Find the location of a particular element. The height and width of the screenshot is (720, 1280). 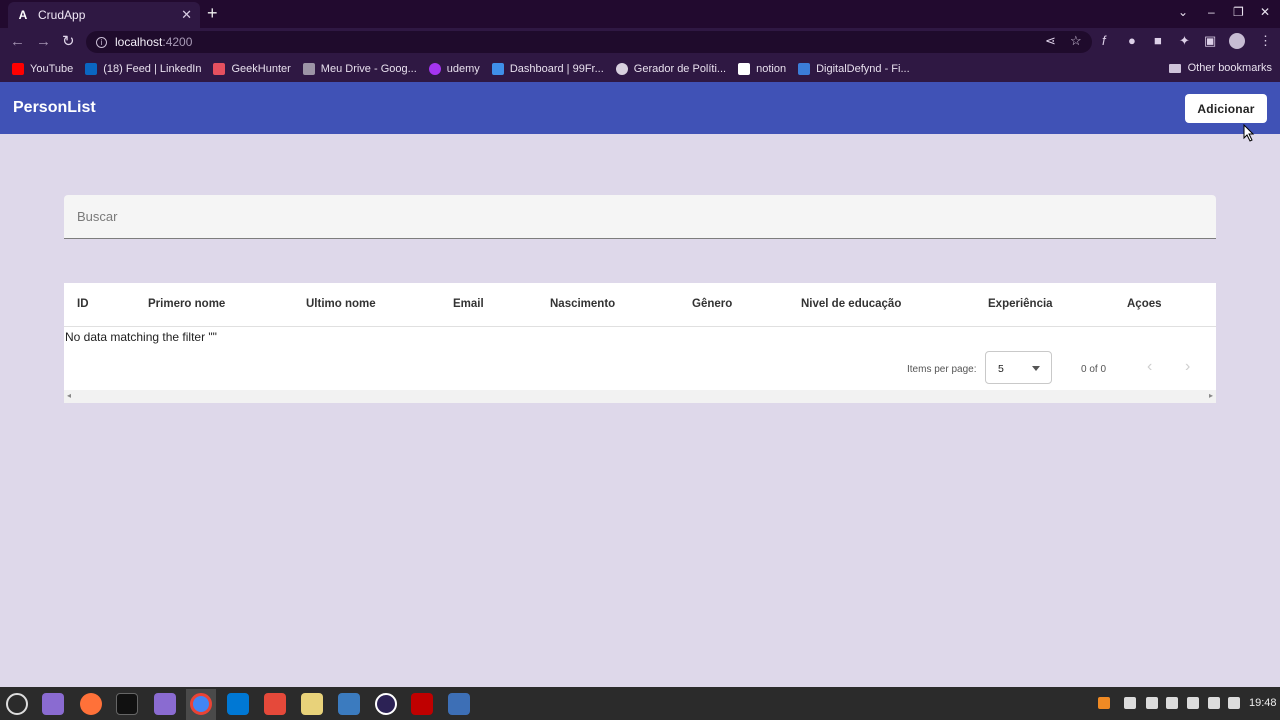

search-field is located at coordinates (640, 217).